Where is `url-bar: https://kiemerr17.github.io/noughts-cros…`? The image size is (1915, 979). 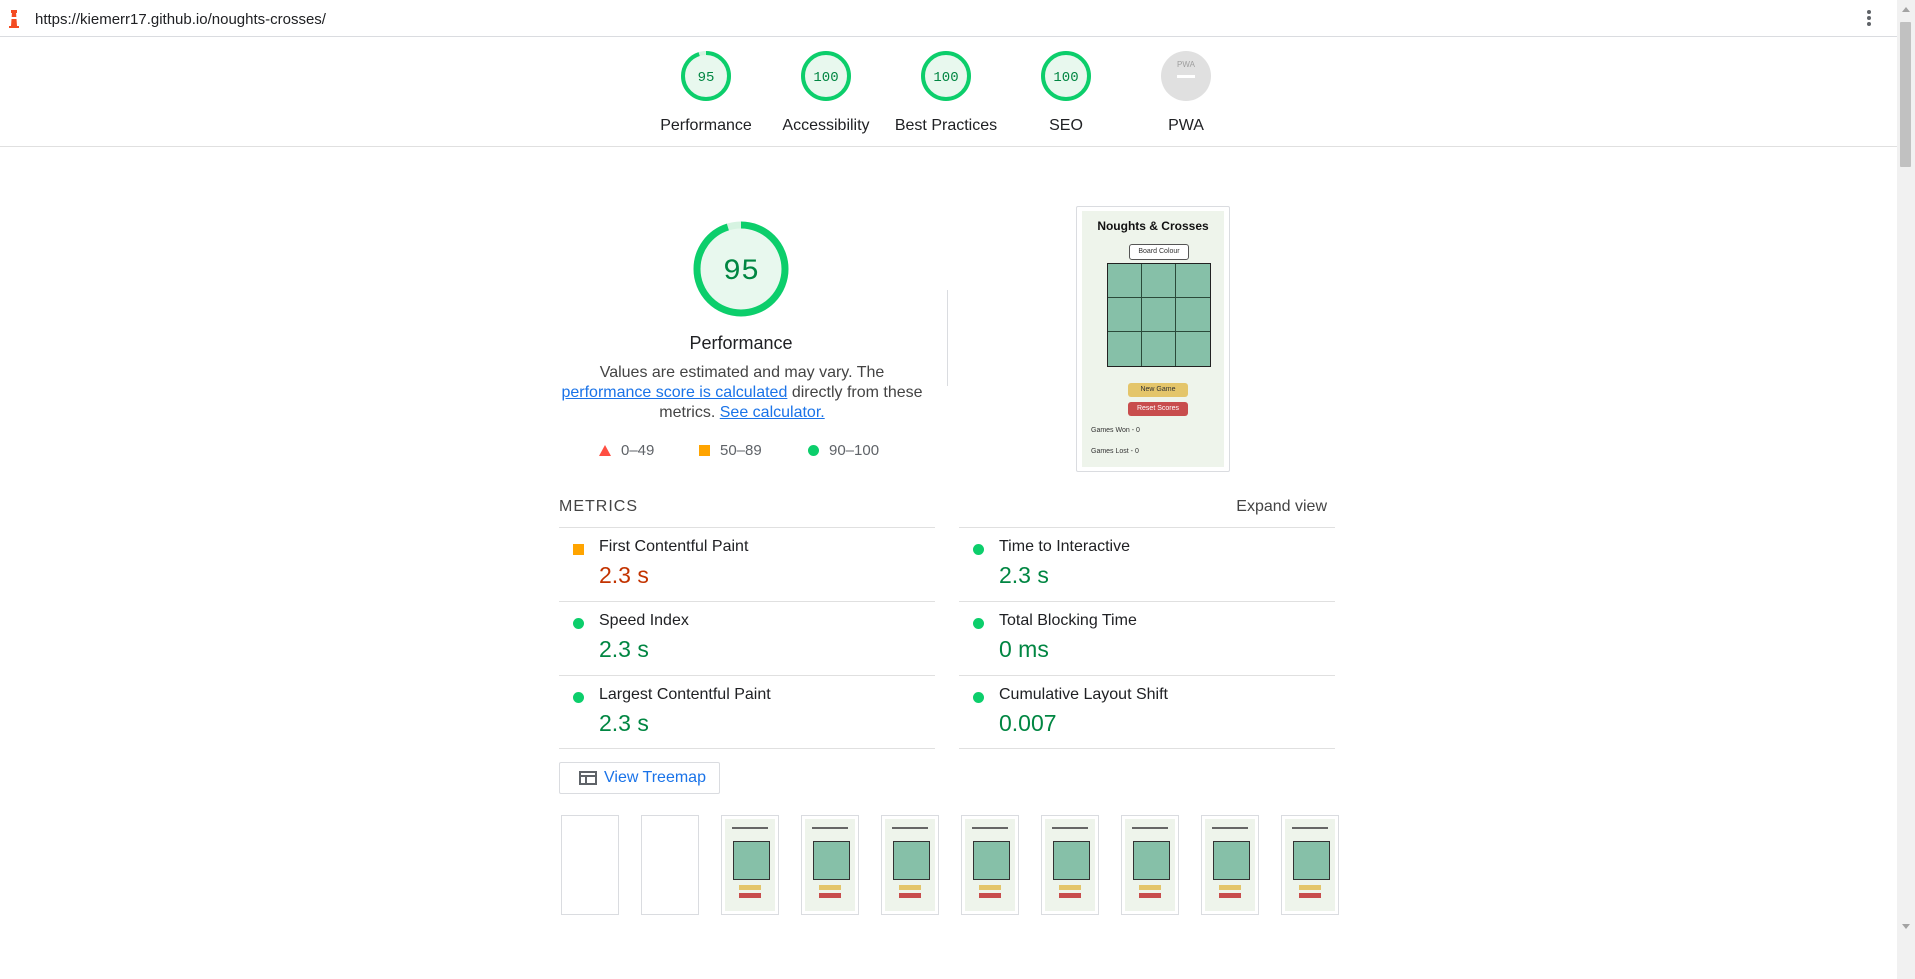
url-bar: https://kiemerr17.github.io/noughts-cros… is located at coordinates (948, 18).